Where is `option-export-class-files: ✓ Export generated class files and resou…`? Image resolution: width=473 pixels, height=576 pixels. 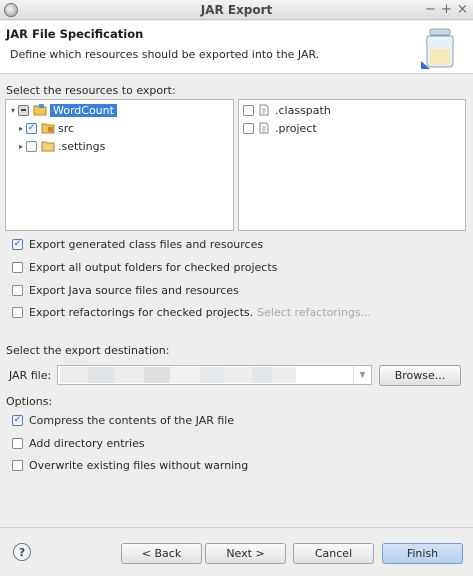
option-export-class-files: ✓ Export generated class files and resou… is located at coordinates (137, 244).